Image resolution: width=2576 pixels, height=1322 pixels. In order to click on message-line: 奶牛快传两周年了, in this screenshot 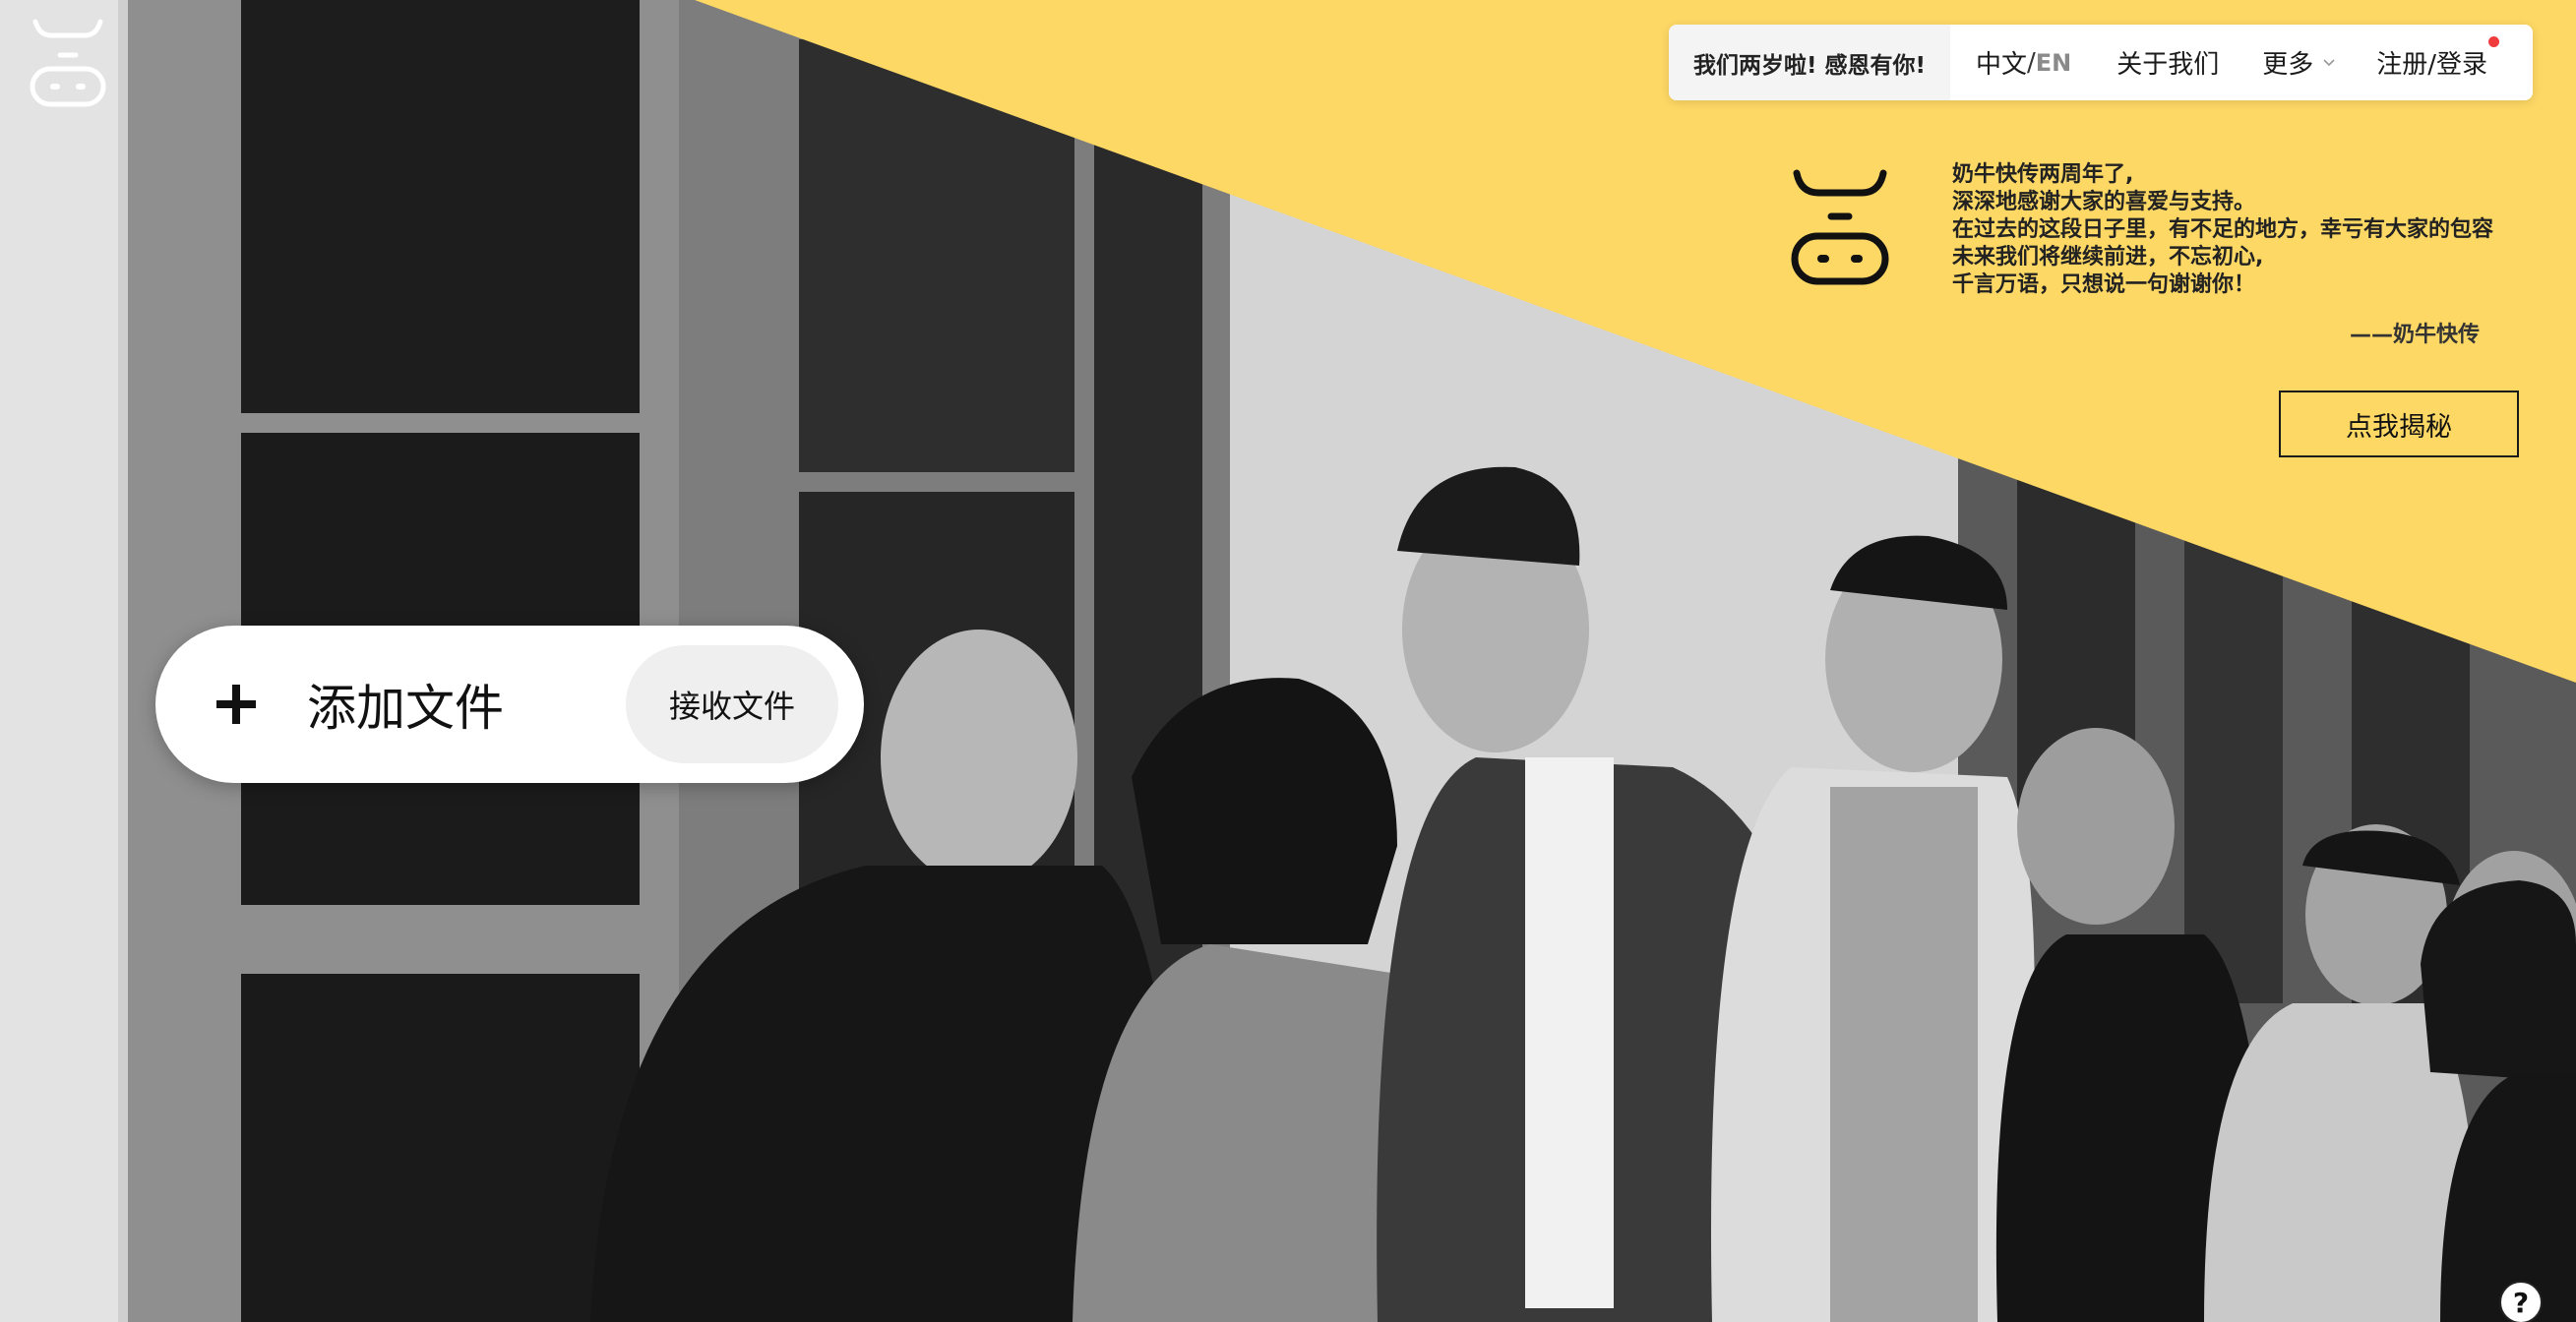, I will do `click(2043, 174)`.